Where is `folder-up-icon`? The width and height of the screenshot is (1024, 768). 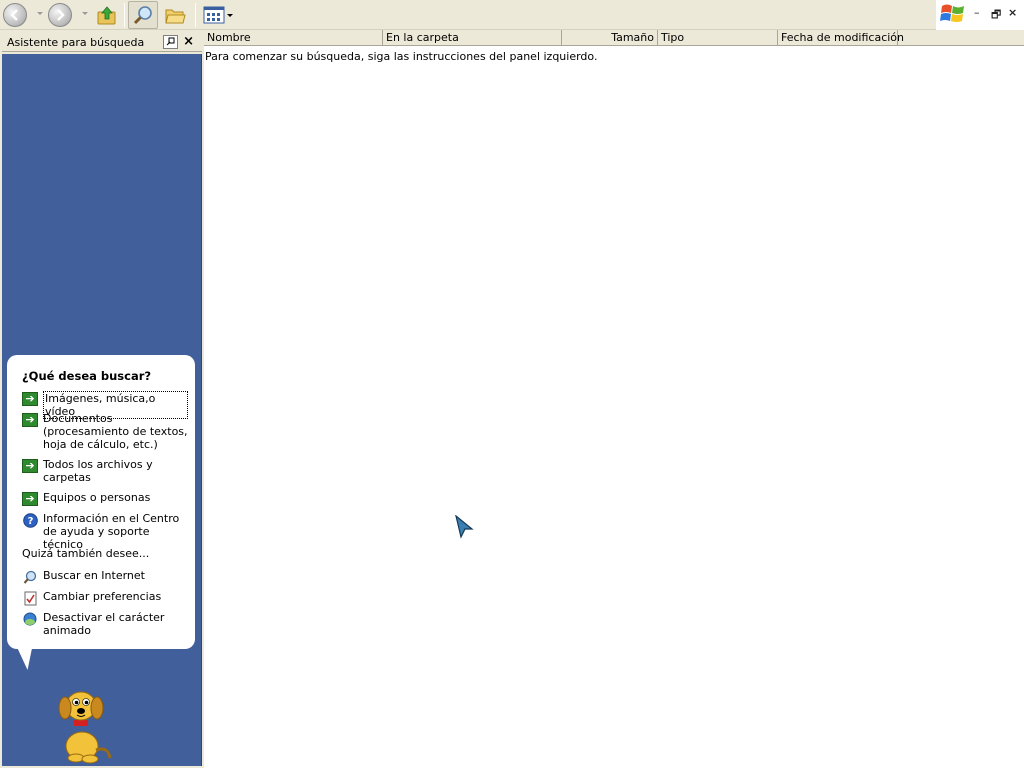
folder-up-icon is located at coordinates (106, 15).